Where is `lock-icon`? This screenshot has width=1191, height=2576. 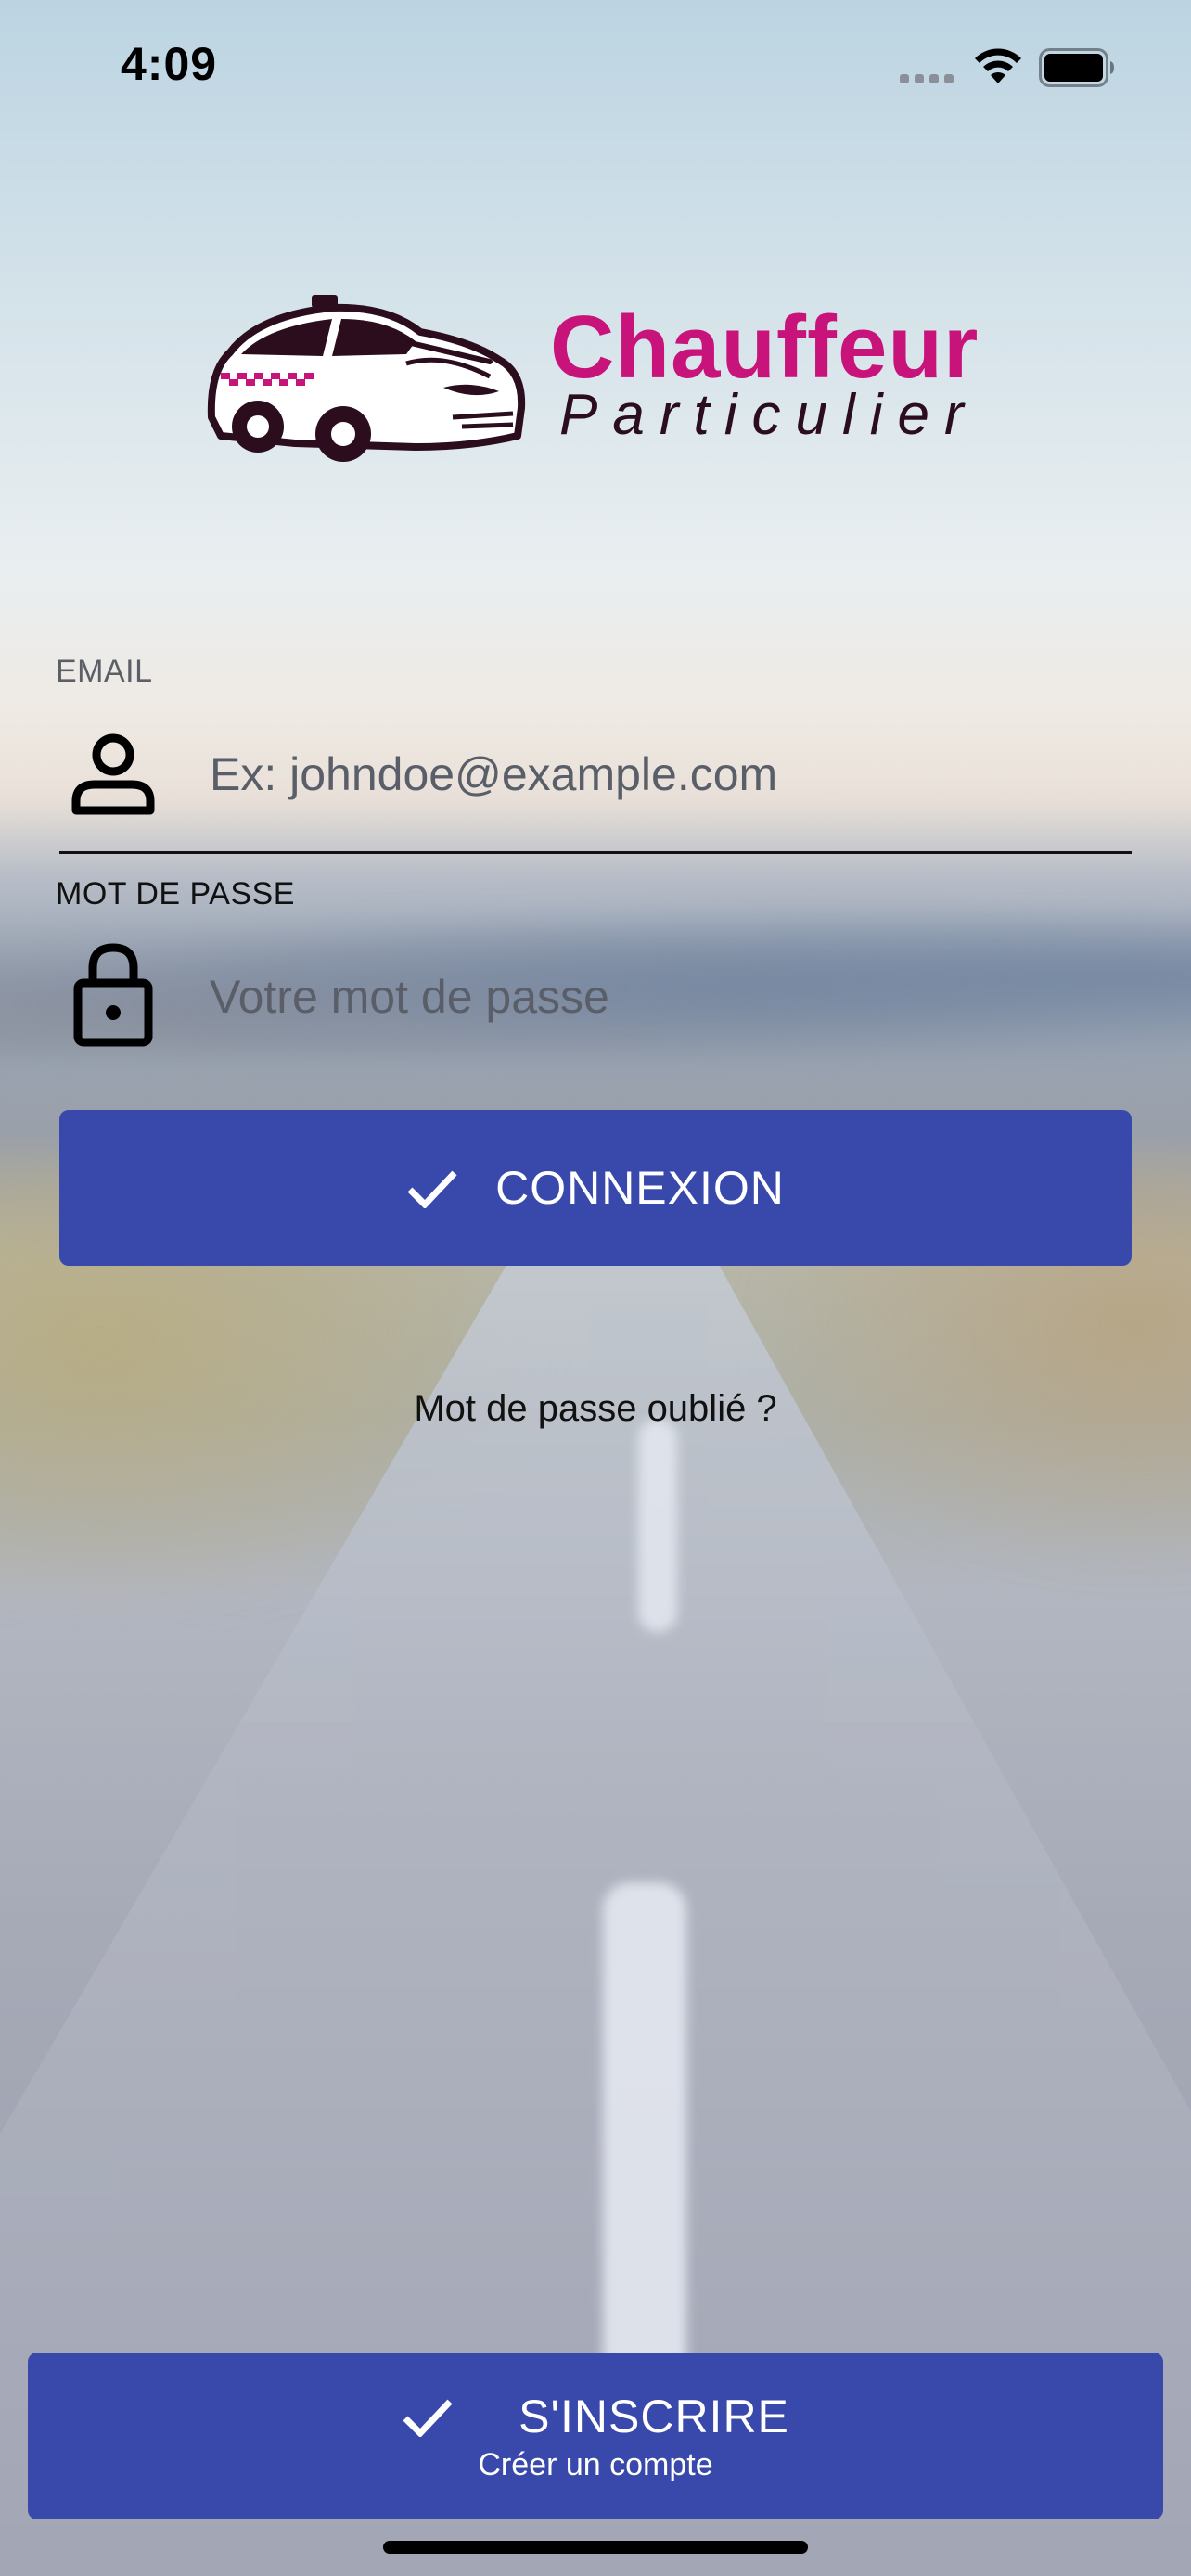 lock-icon is located at coordinates (113, 995).